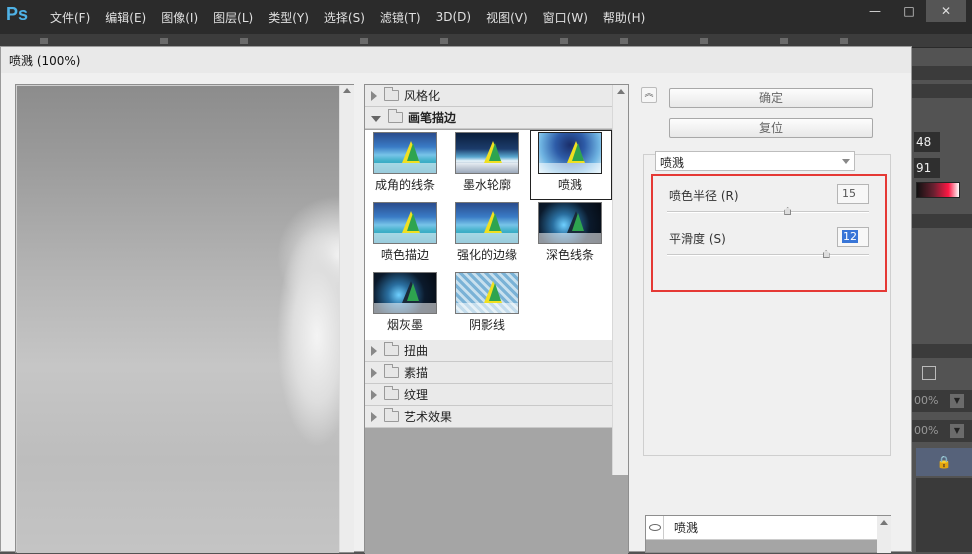 The width and height of the screenshot is (972, 554). I want to click on close-button: ✕, so click(946, 11).